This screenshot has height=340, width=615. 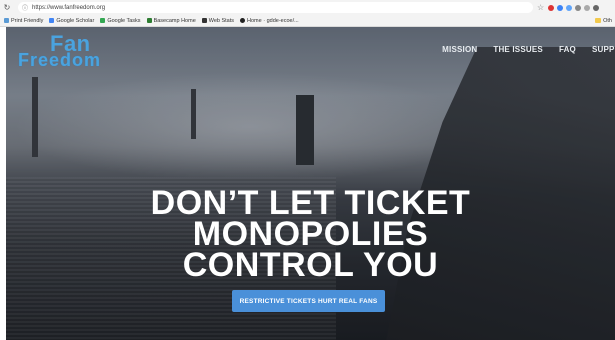 I want to click on headline-line-1: DON’T LET TICKET, so click(x=310, y=203).